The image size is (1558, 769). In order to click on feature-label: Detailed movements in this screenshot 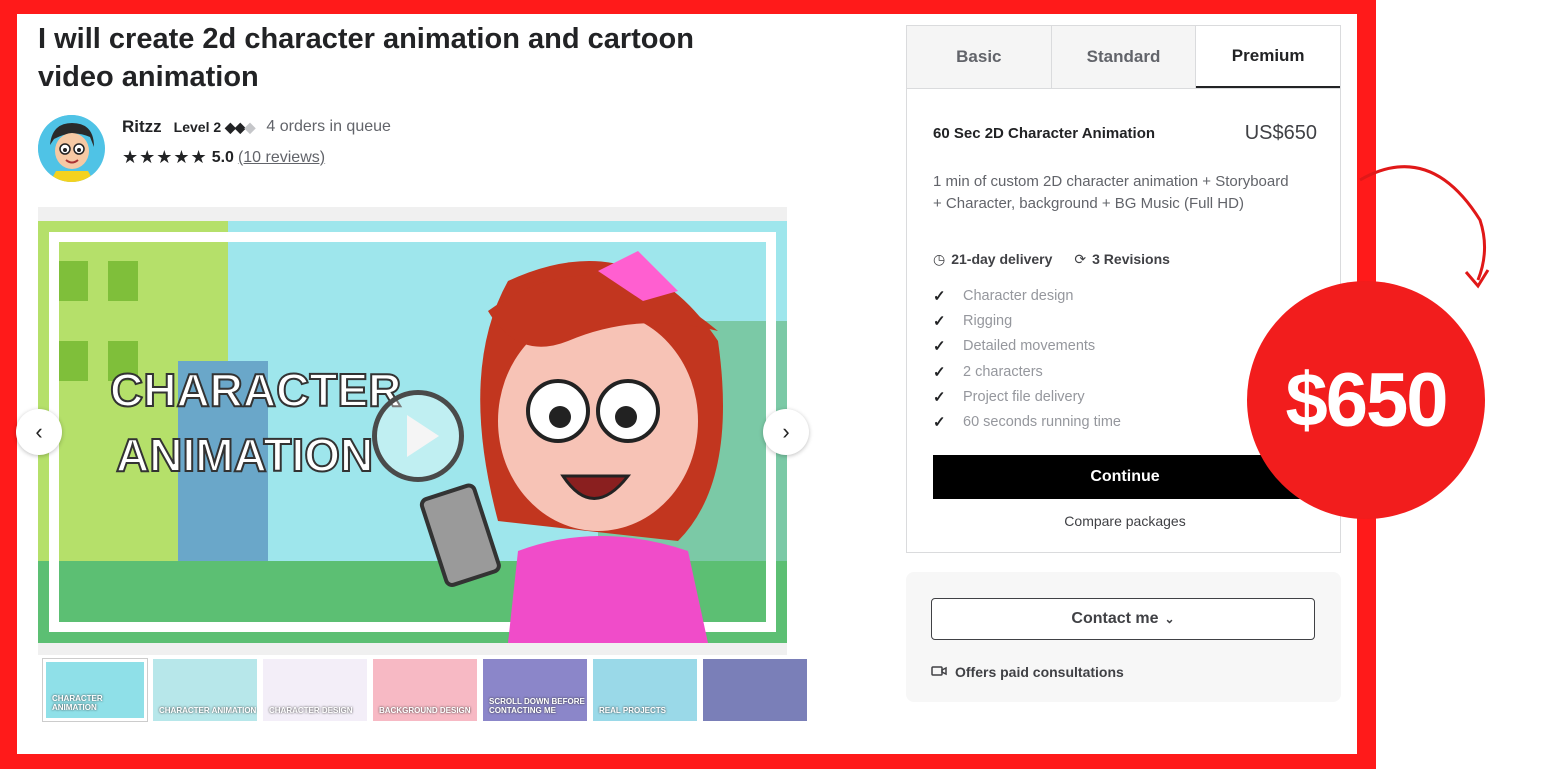, I will do `click(1029, 346)`.